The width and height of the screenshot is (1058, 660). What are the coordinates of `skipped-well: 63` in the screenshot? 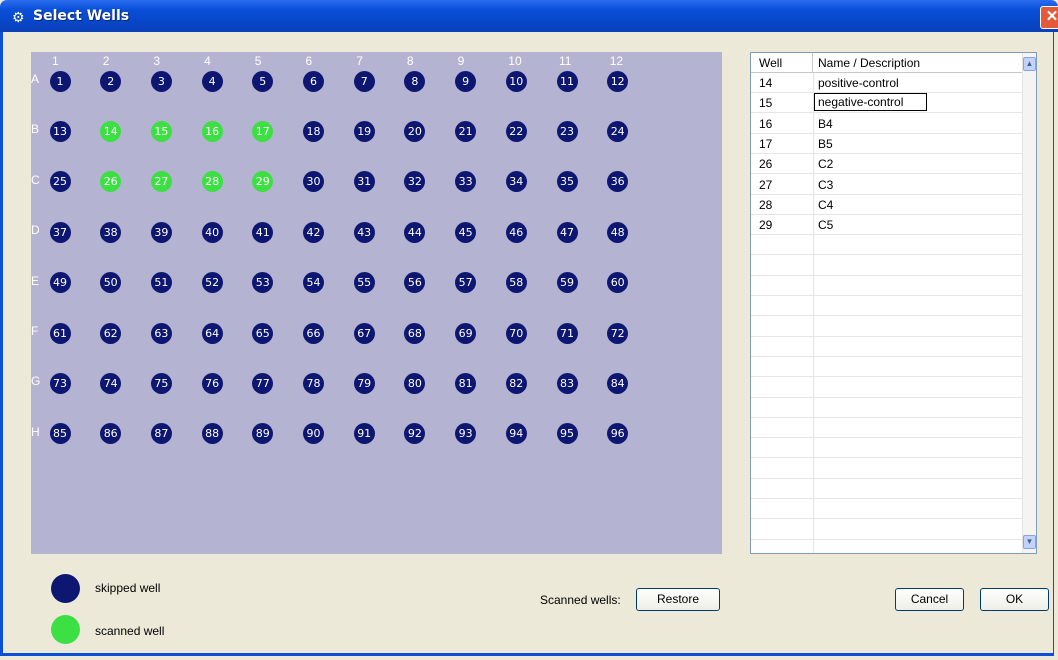 It's located at (161, 333).